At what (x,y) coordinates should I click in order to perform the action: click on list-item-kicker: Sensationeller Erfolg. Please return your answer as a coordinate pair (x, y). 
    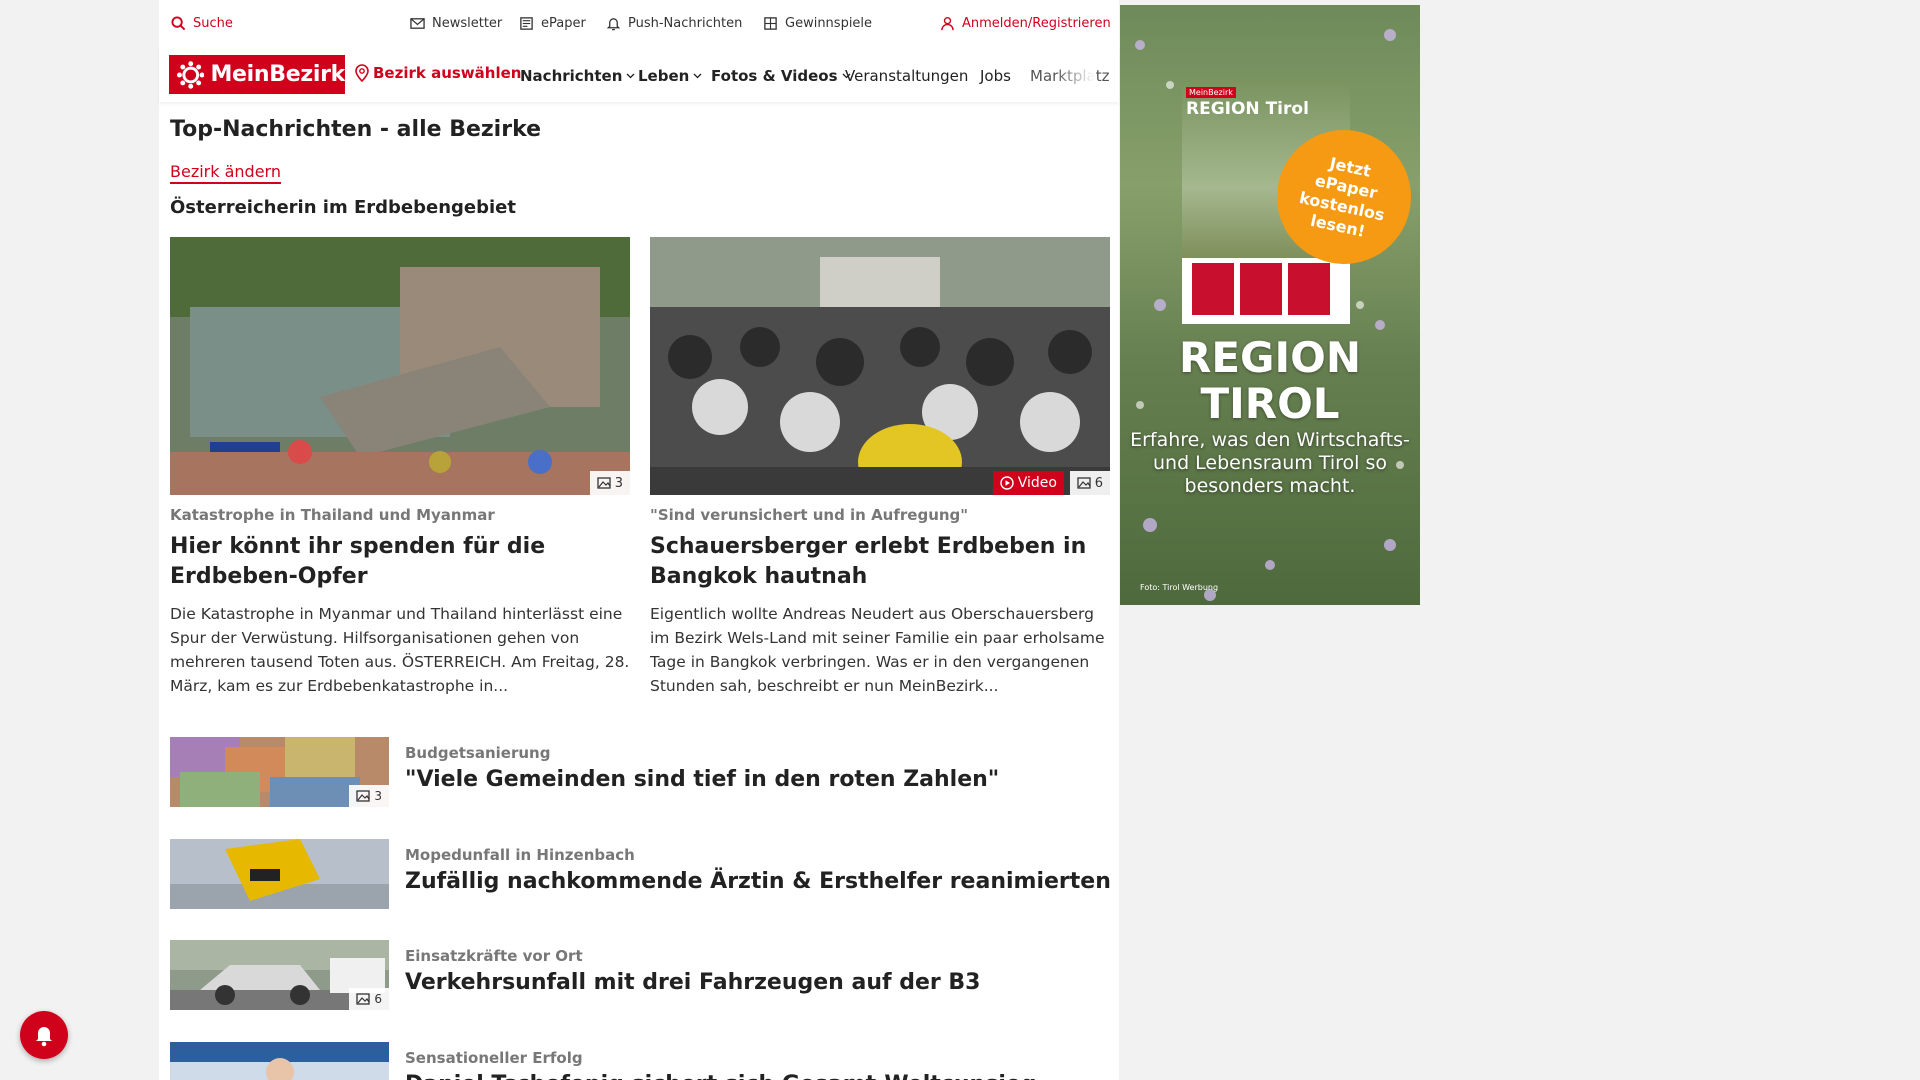
    Looking at the image, I should click on (494, 1058).